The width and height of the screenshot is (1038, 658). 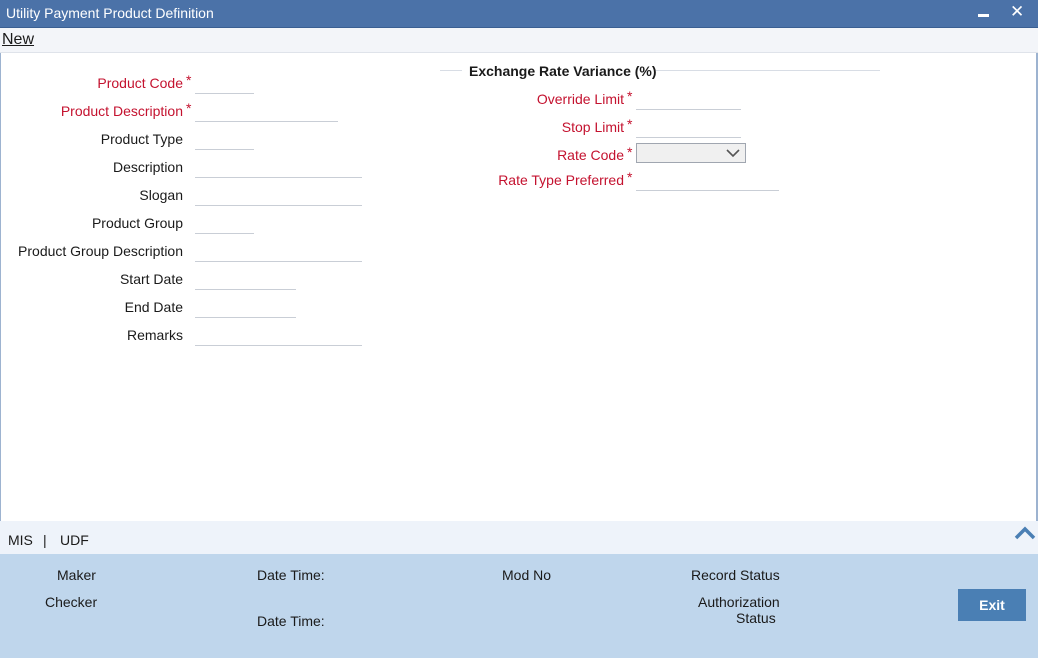 I want to click on product-group-description-input, so click(x=278, y=251).